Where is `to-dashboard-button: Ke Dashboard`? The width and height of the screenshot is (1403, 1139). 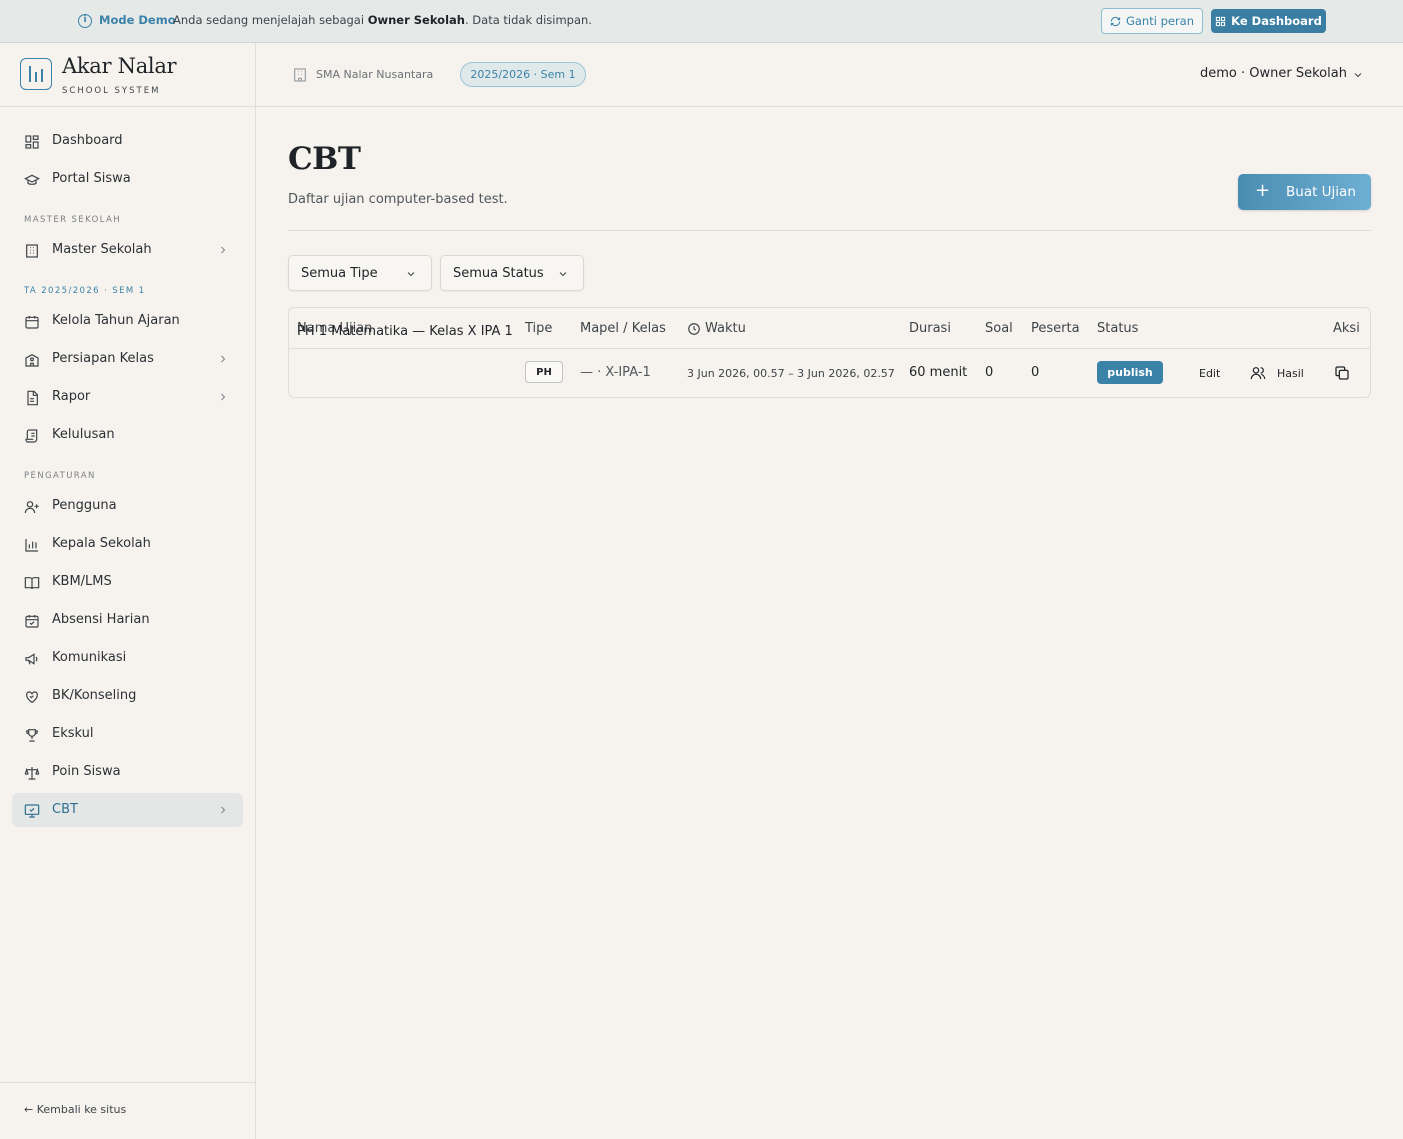 to-dashboard-button: Ke Dashboard is located at coordinates (1268, 21).